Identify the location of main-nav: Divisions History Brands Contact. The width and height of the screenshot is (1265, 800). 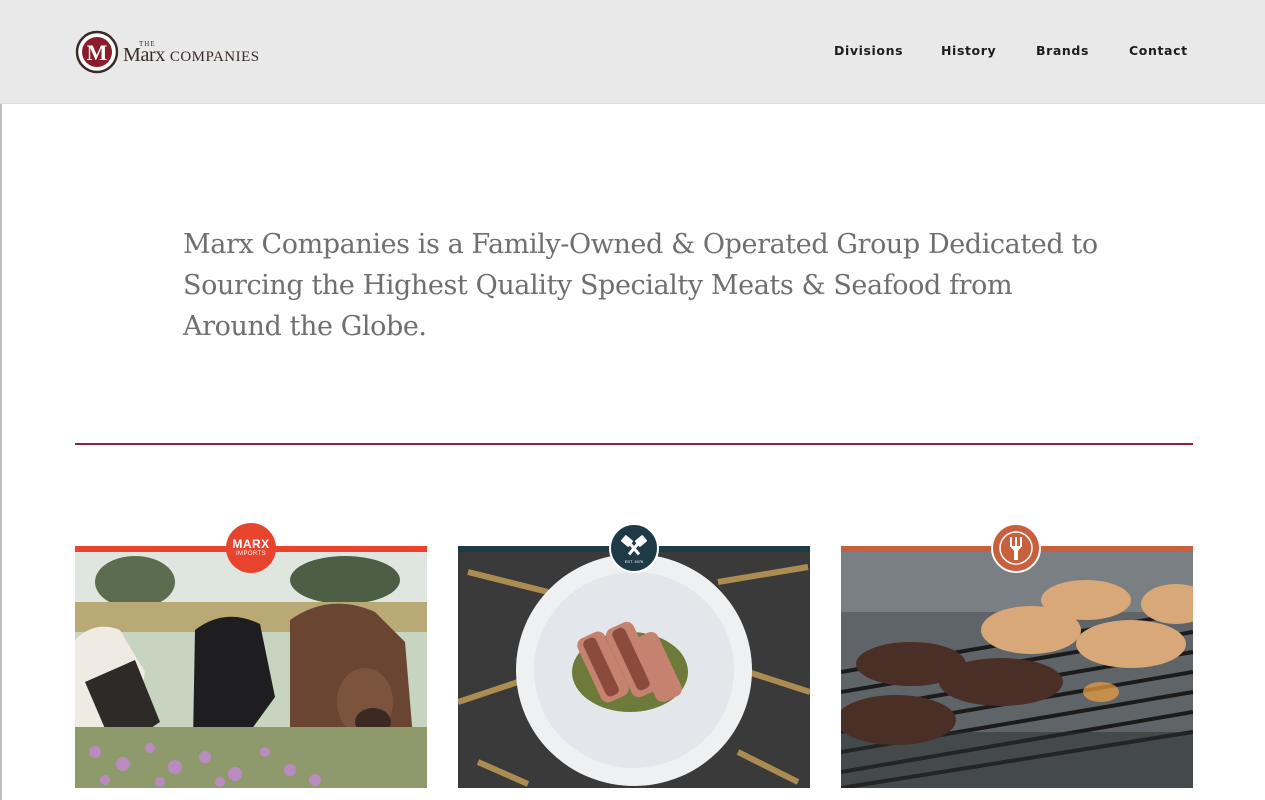
(632, 53).